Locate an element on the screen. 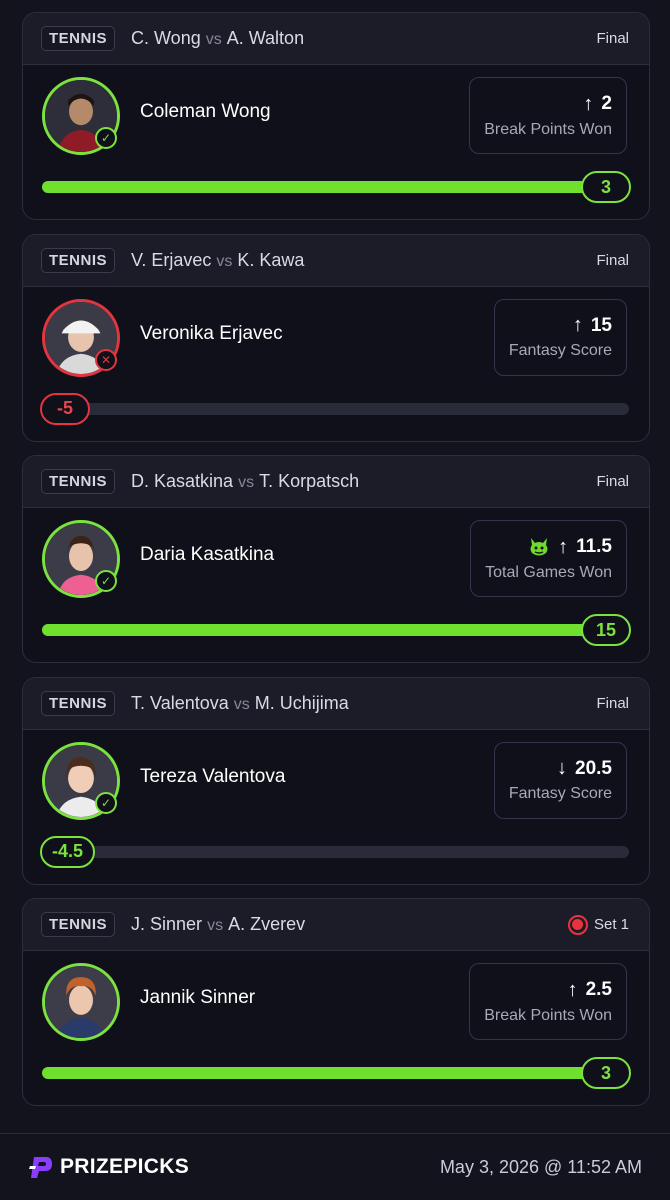 This screenshot has width=670, height=1200. projection-line: ↓ 20.5 is located at coordinates (584, 768).